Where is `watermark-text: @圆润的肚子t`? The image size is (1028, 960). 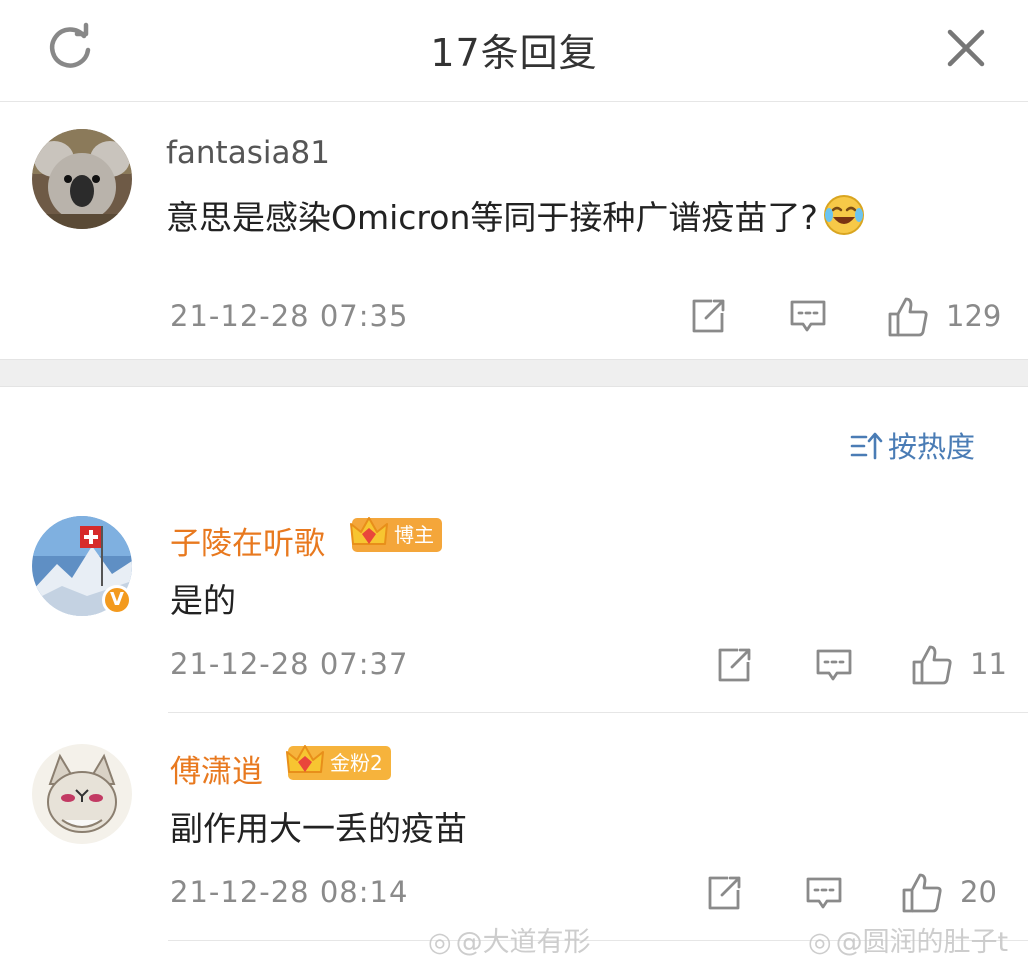 watermark-text: @圆润的肚子t is located at coordinates (922, 942).